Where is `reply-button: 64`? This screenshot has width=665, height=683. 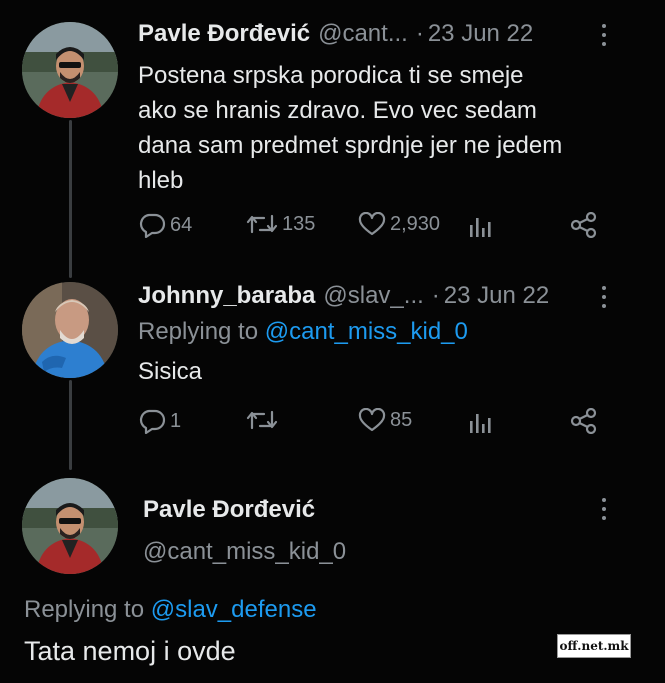 reply-button: 64 is located at coordinates (165, 225).